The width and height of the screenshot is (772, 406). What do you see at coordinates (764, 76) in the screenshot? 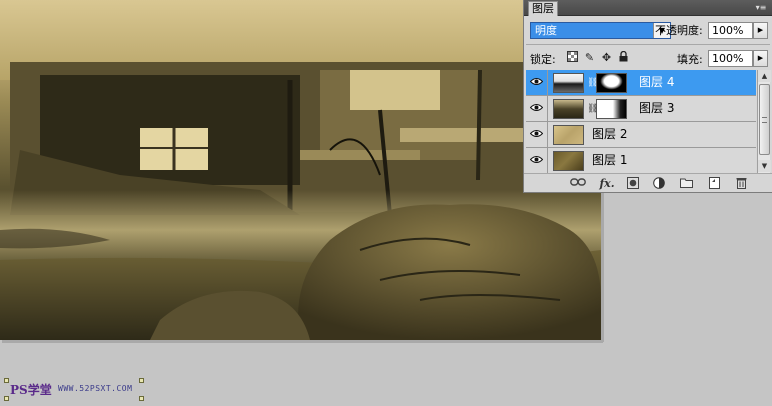
I see `scroll-up-icon: ▲` at bounding box center [764, 76].